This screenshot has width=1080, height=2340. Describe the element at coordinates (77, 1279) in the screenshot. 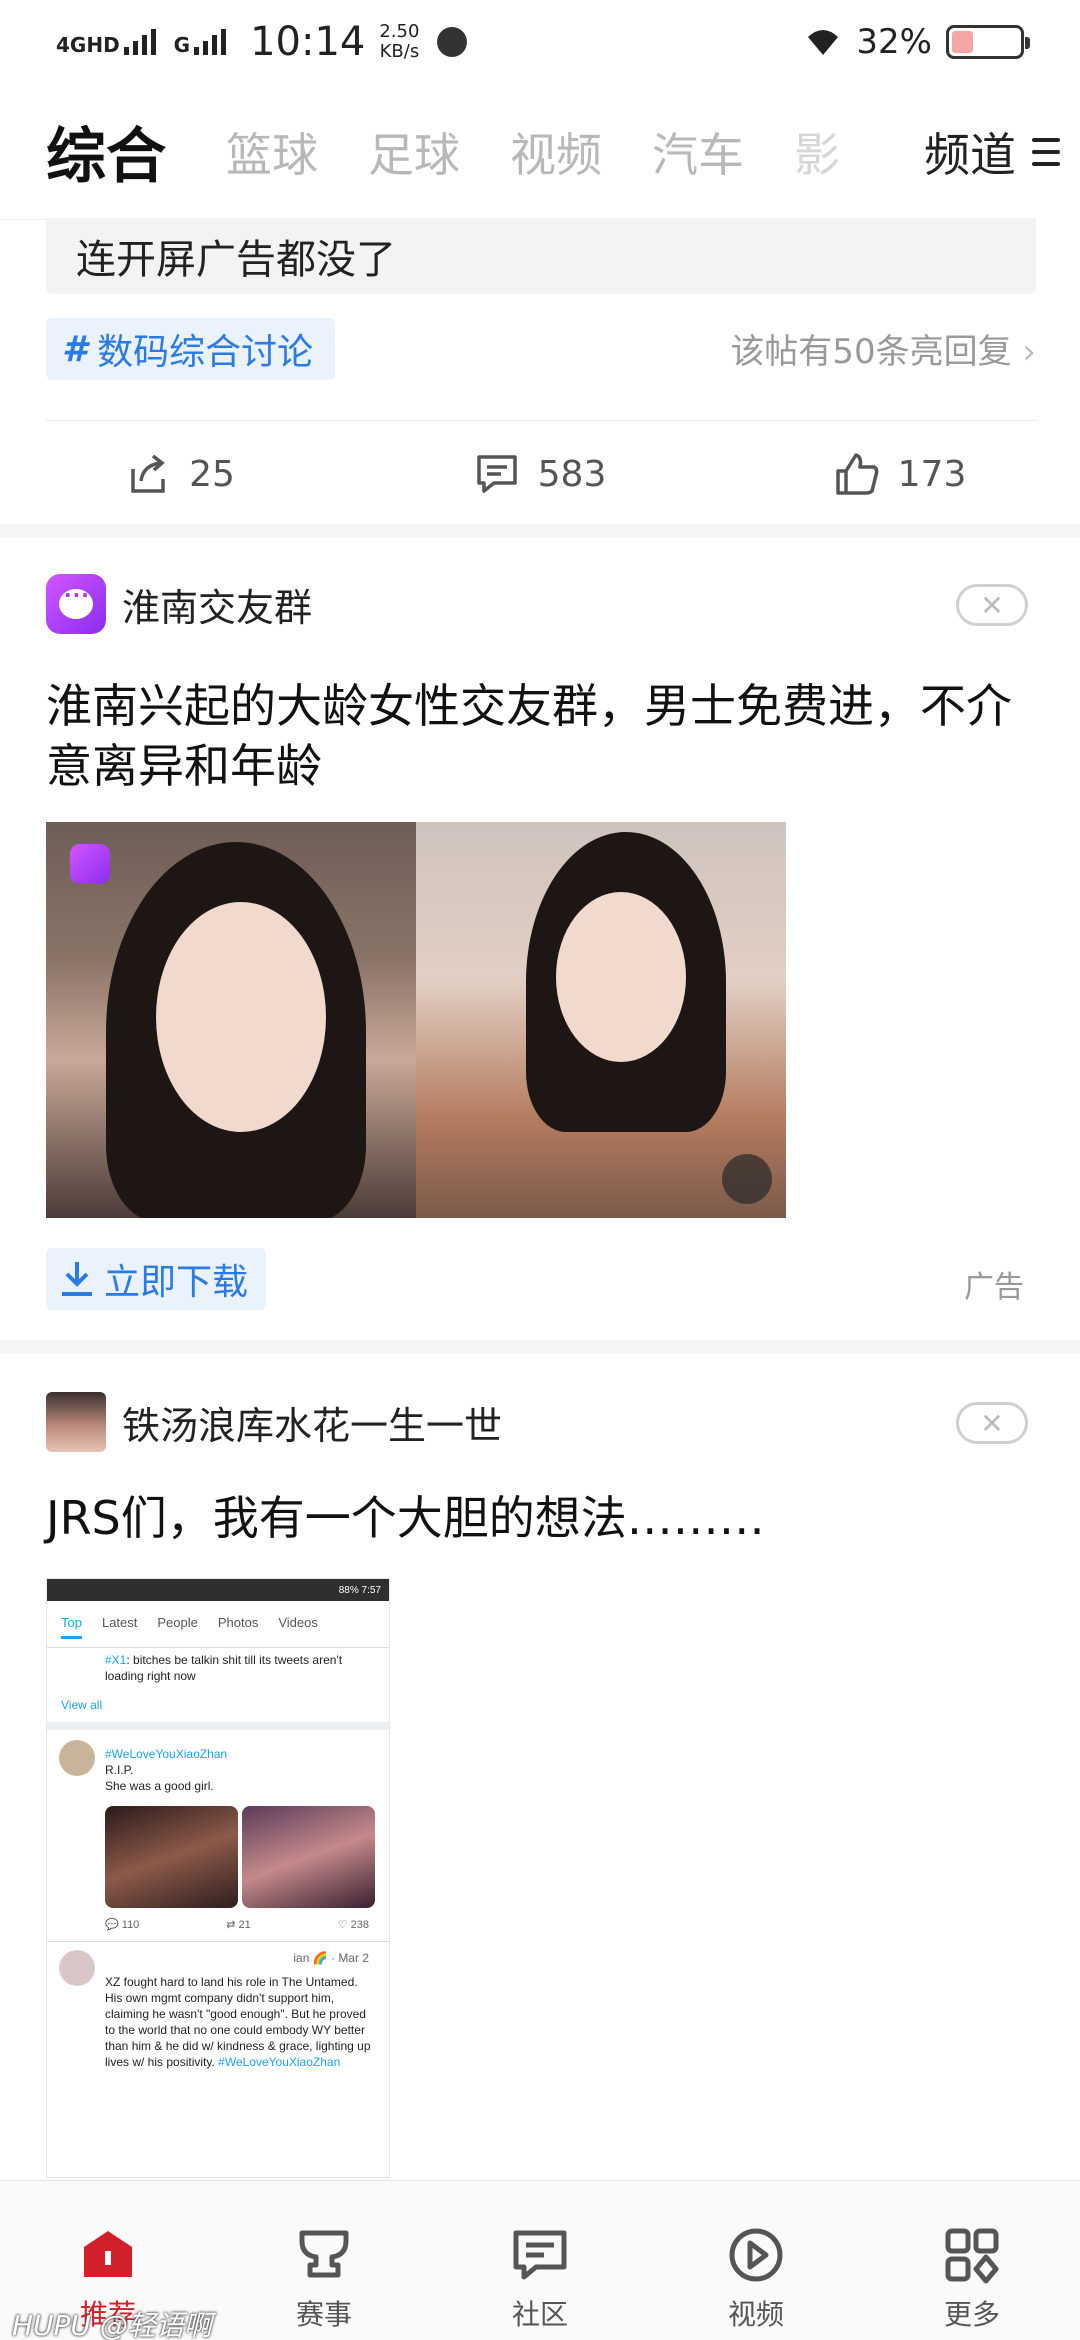

I see `download-icon` at that location.